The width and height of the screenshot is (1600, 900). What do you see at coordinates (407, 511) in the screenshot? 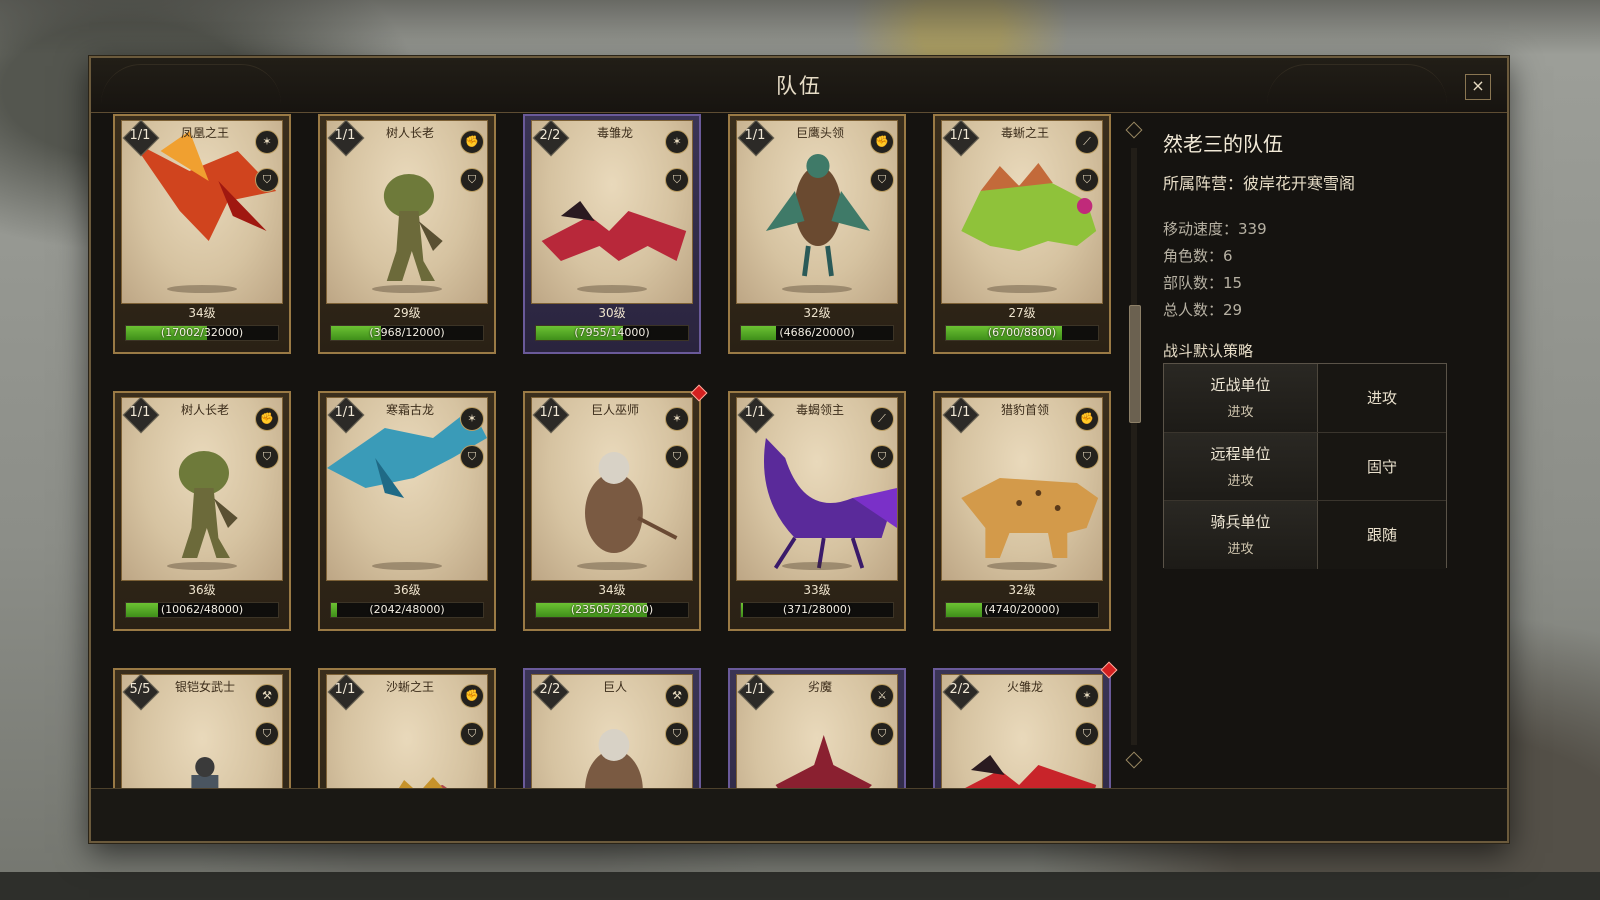
I see `unit-card: 1/1 寒霜古龙 ✶ ⛉ 36级 (2042/48000)` at bounding box center [407, 511].